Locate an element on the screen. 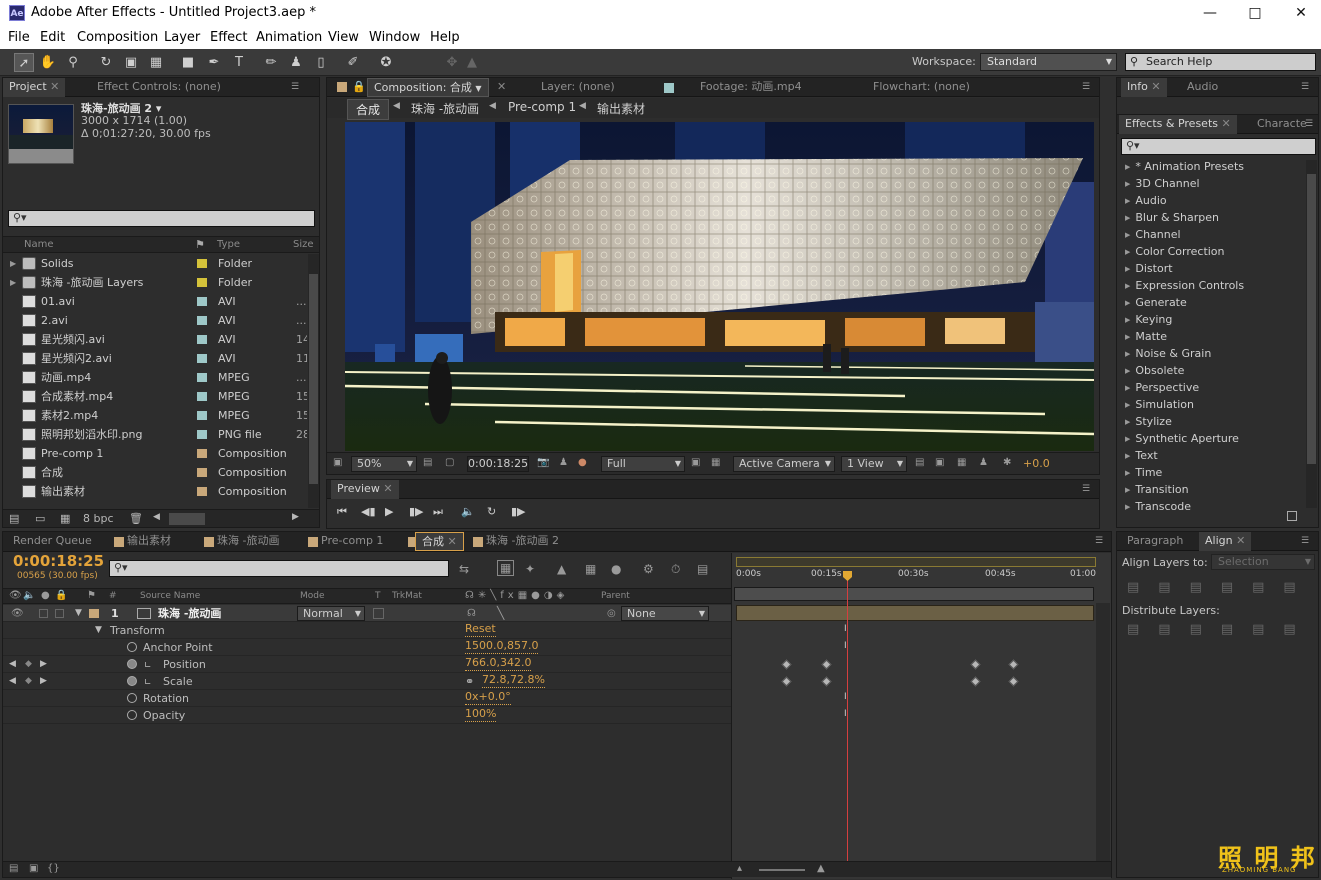  lock-checkbox is located at coordinates (59, 613).